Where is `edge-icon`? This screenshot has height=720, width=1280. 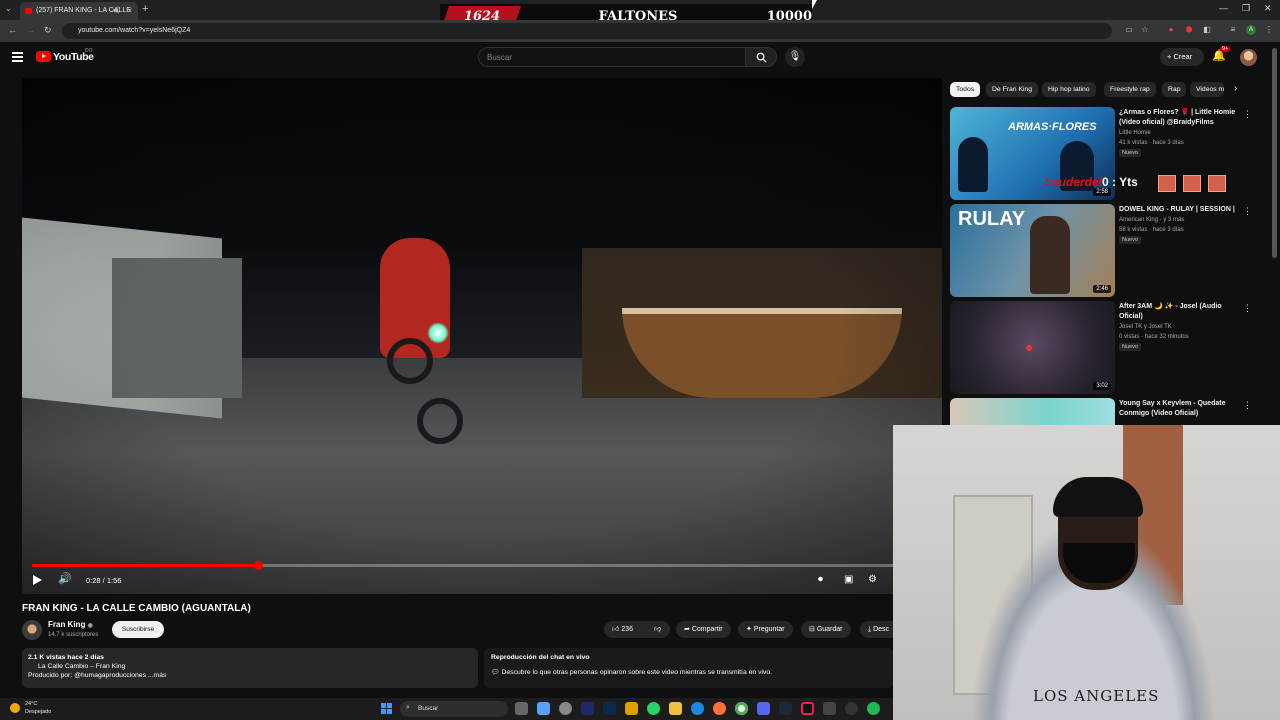
edge-icon is located at coordinates (697, 708).